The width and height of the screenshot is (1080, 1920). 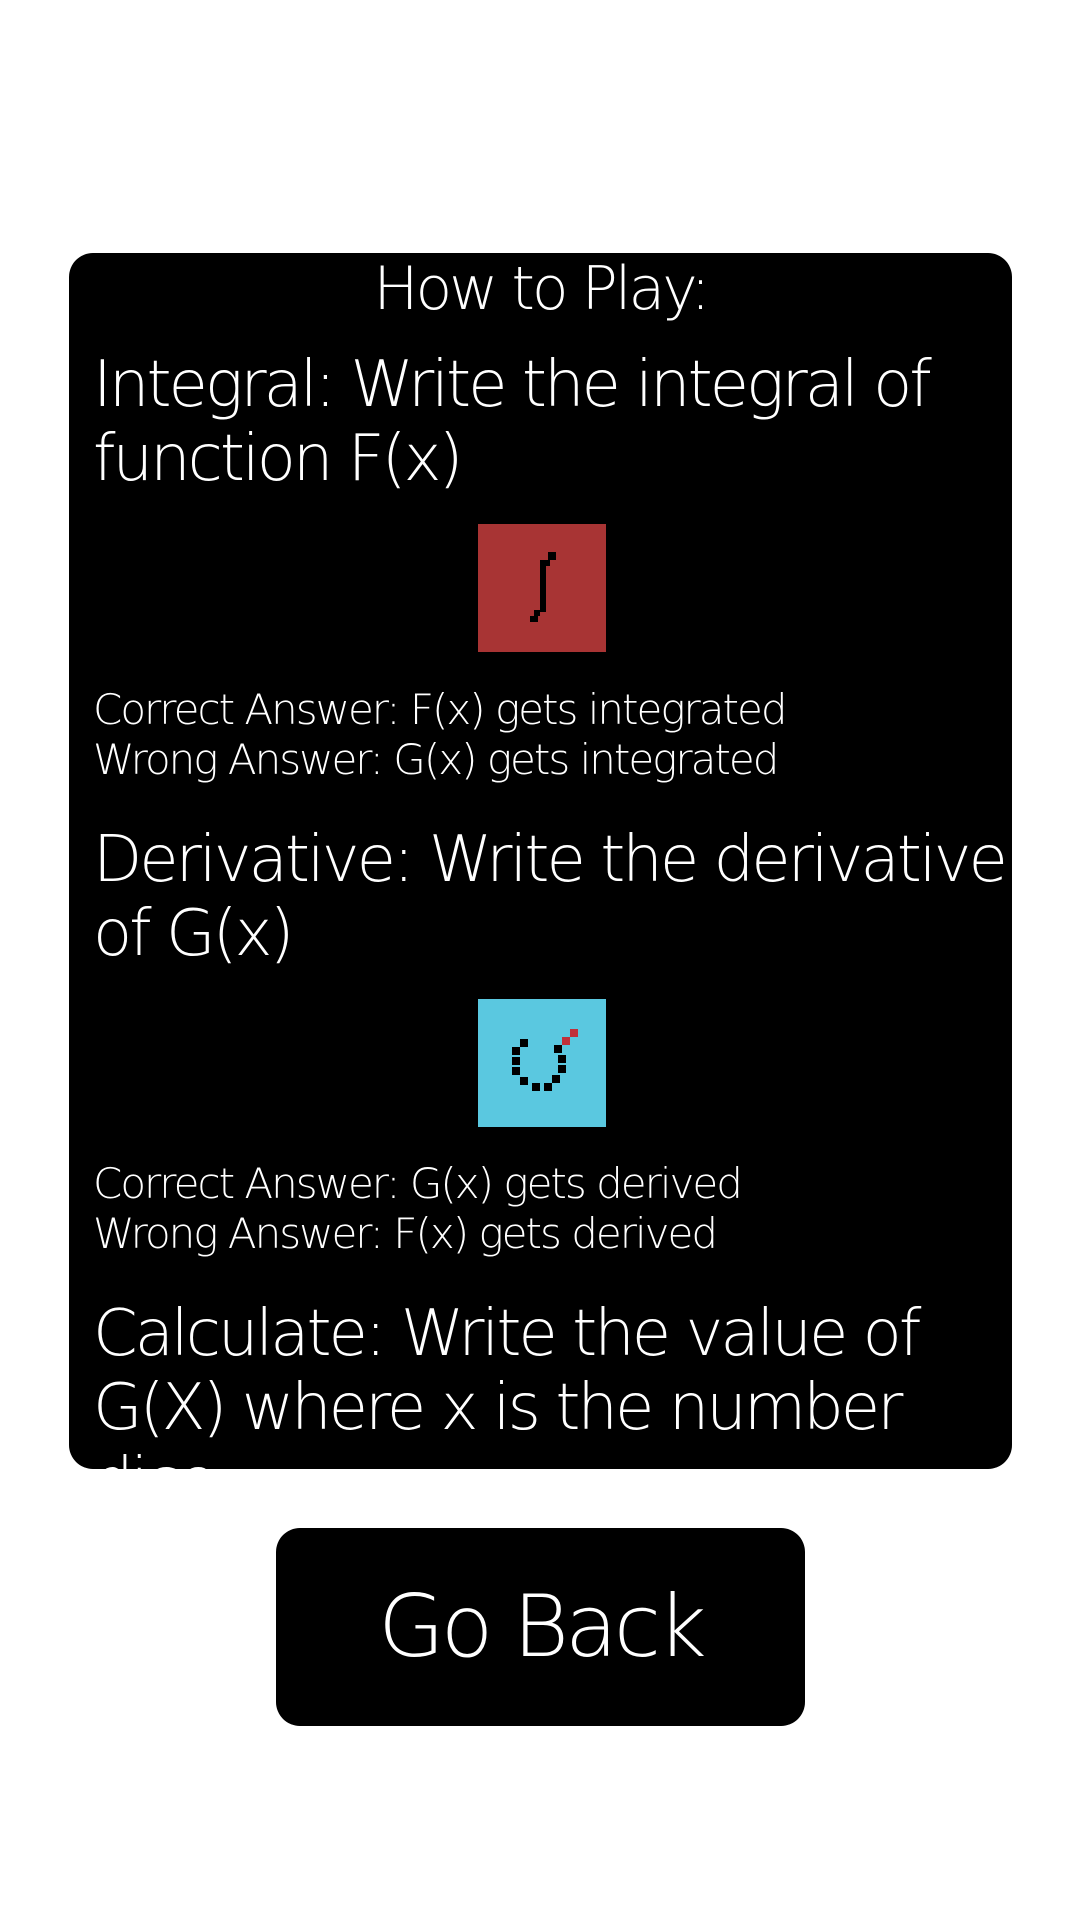 I want to click on go-back-button: Go Back, so click(x=540, y=1627).